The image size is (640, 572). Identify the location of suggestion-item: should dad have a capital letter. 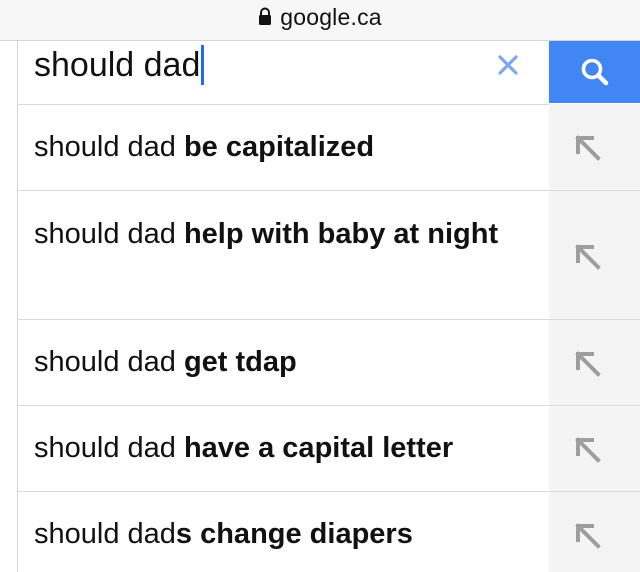
(329, 449).